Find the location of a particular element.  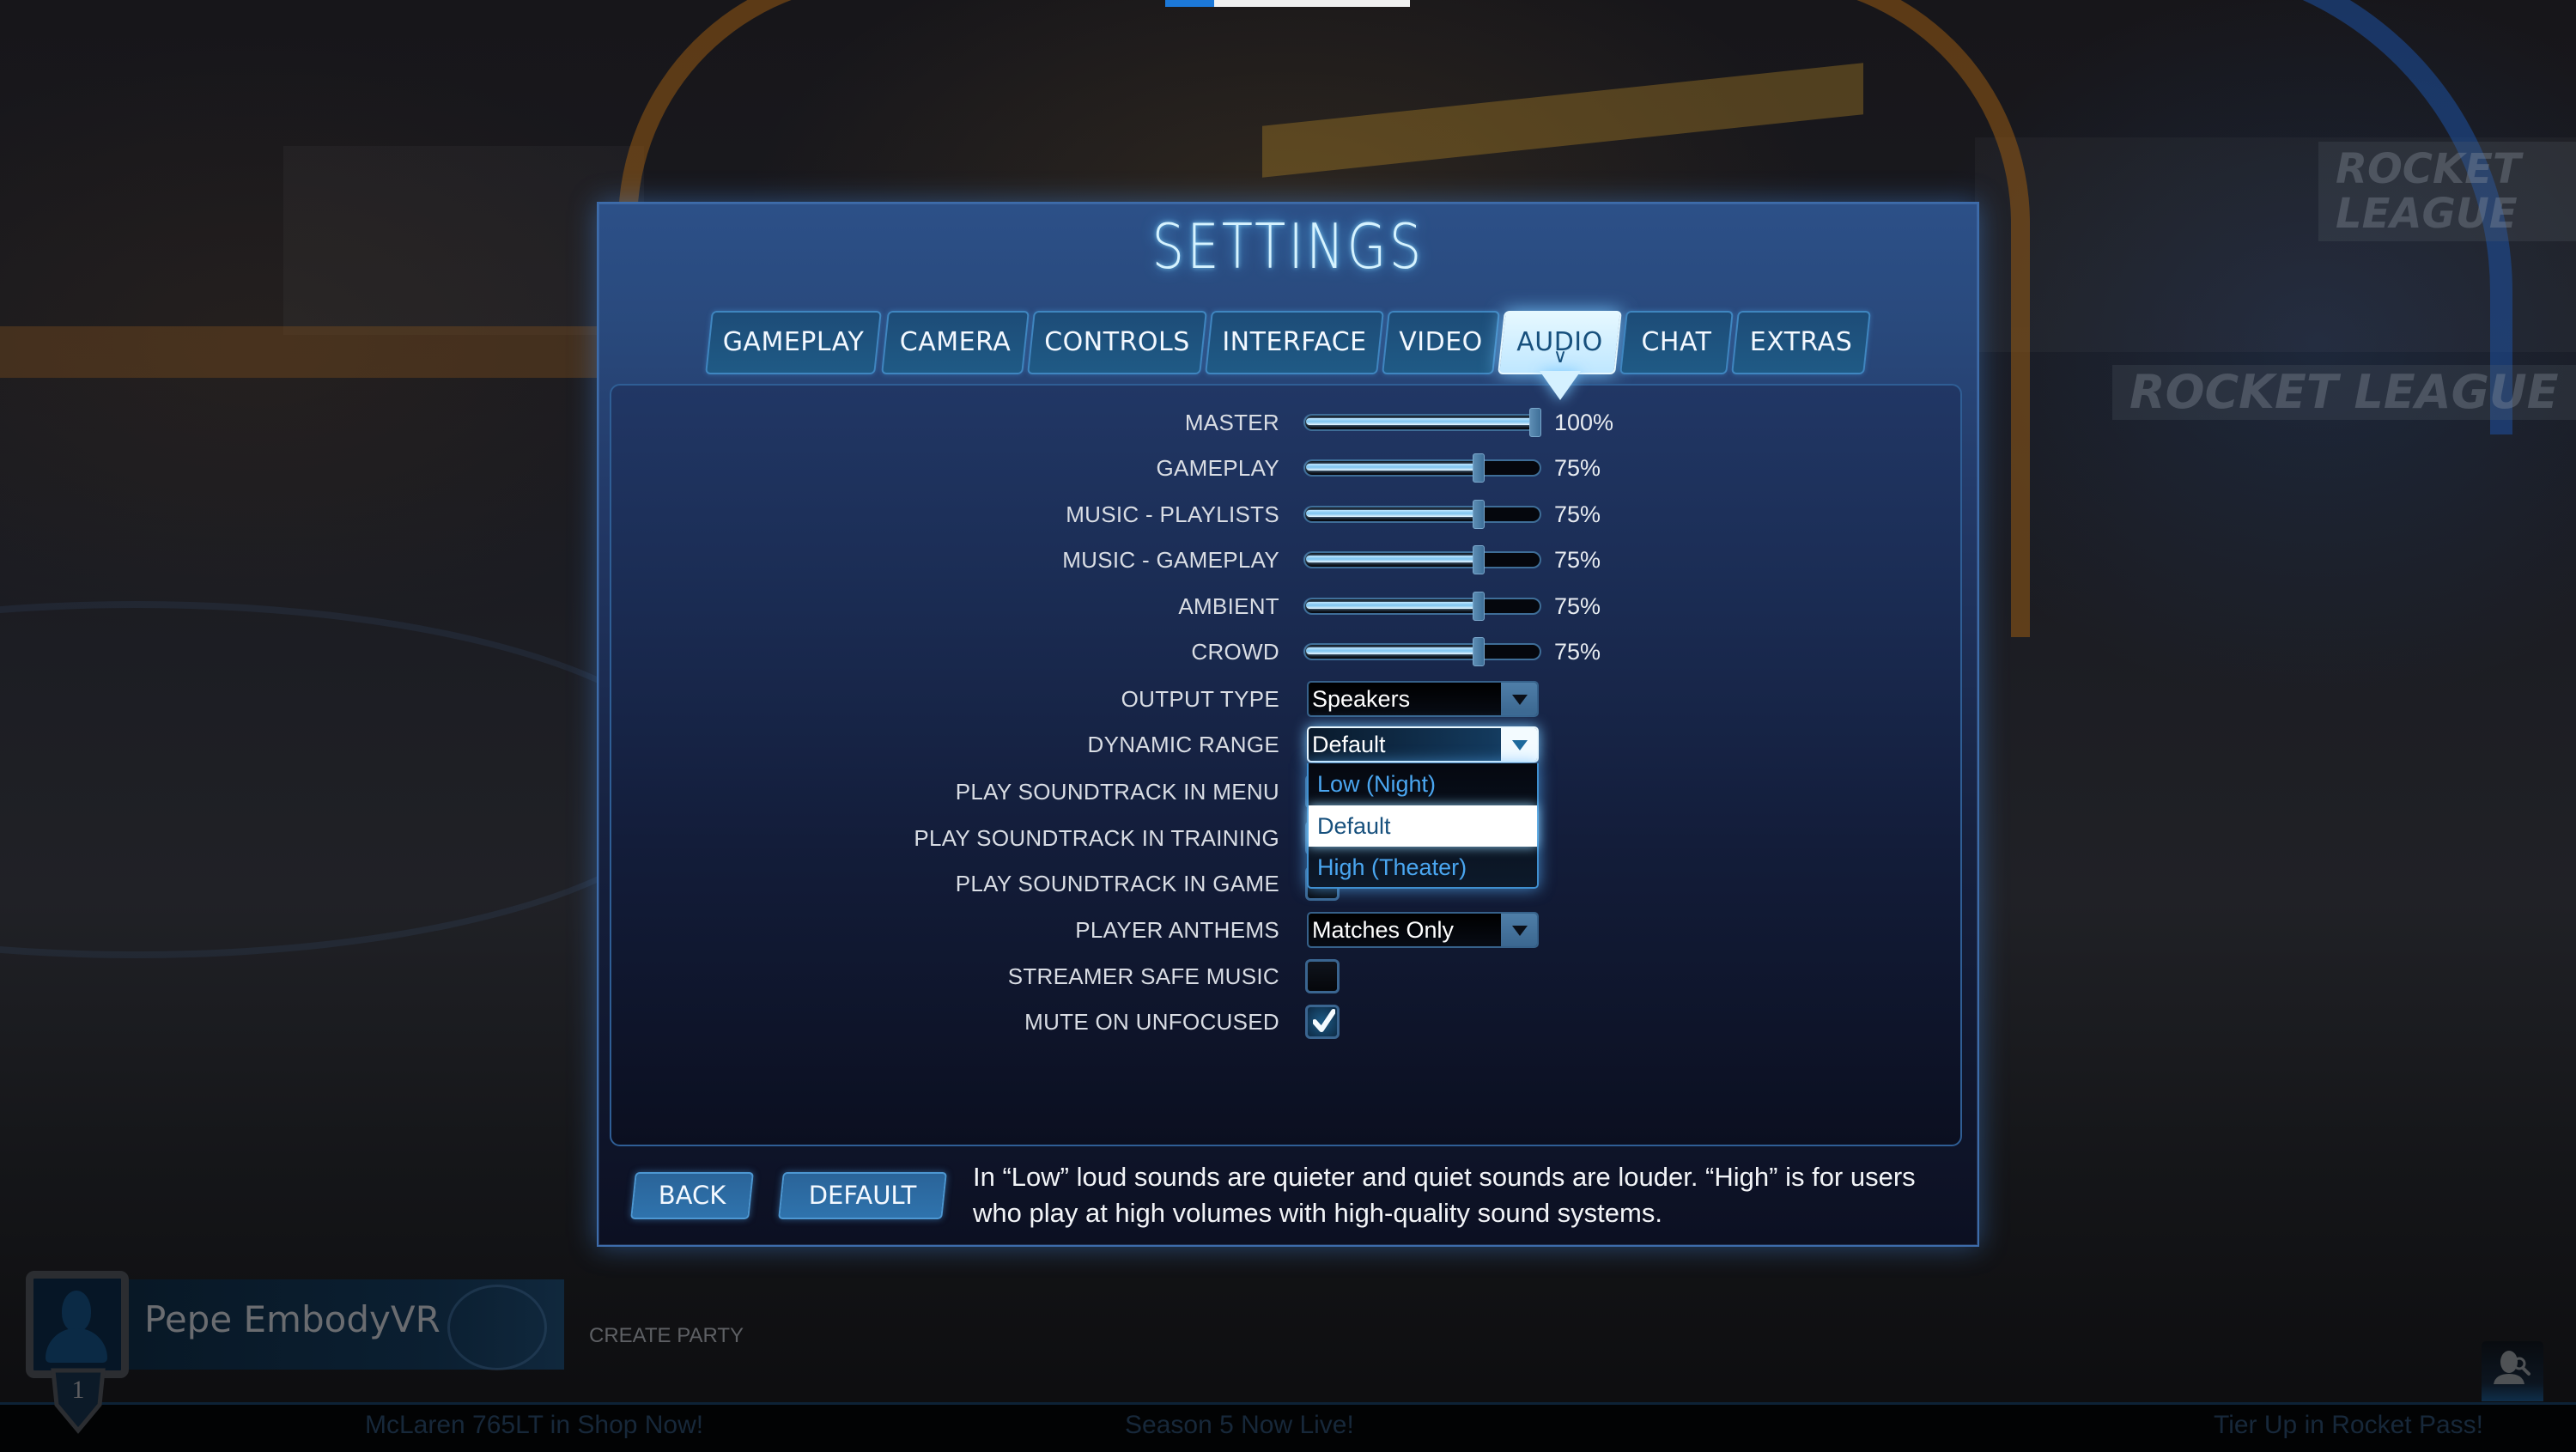

tab-video: VIDEO is located at coordinates (1441, 342).